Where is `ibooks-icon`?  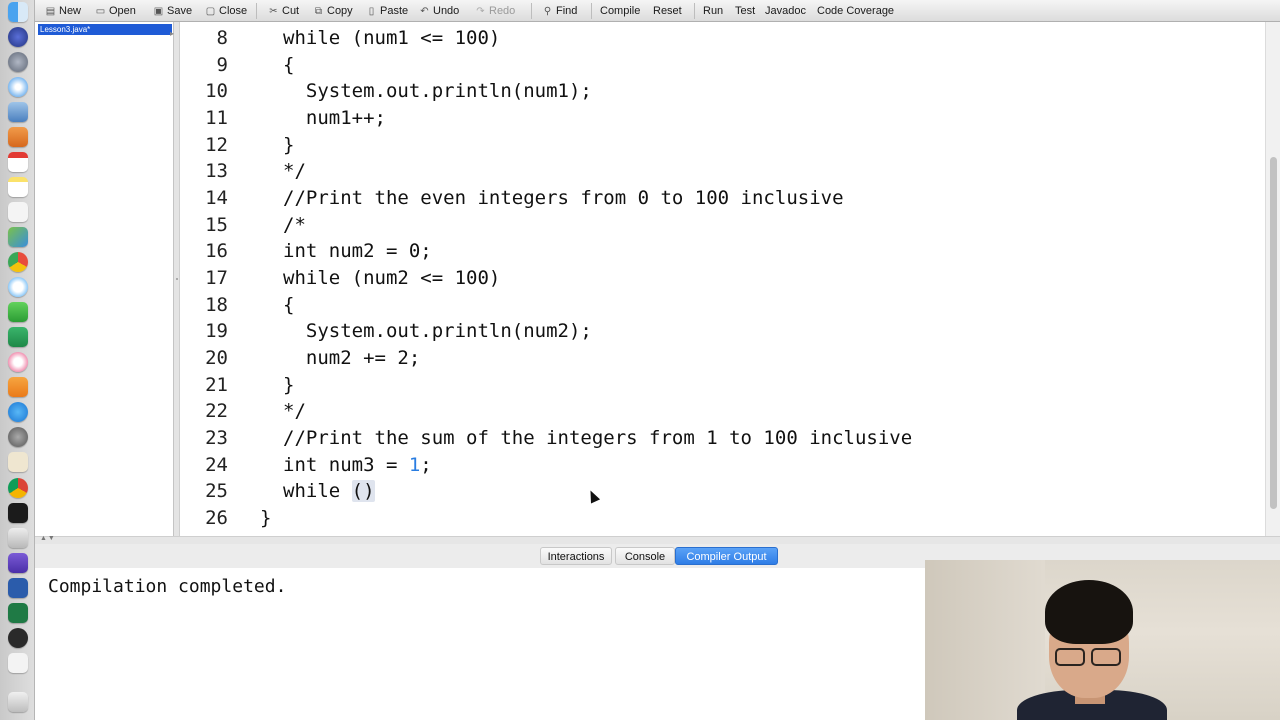 ibooks-icon is located at coordinates (18, 387).